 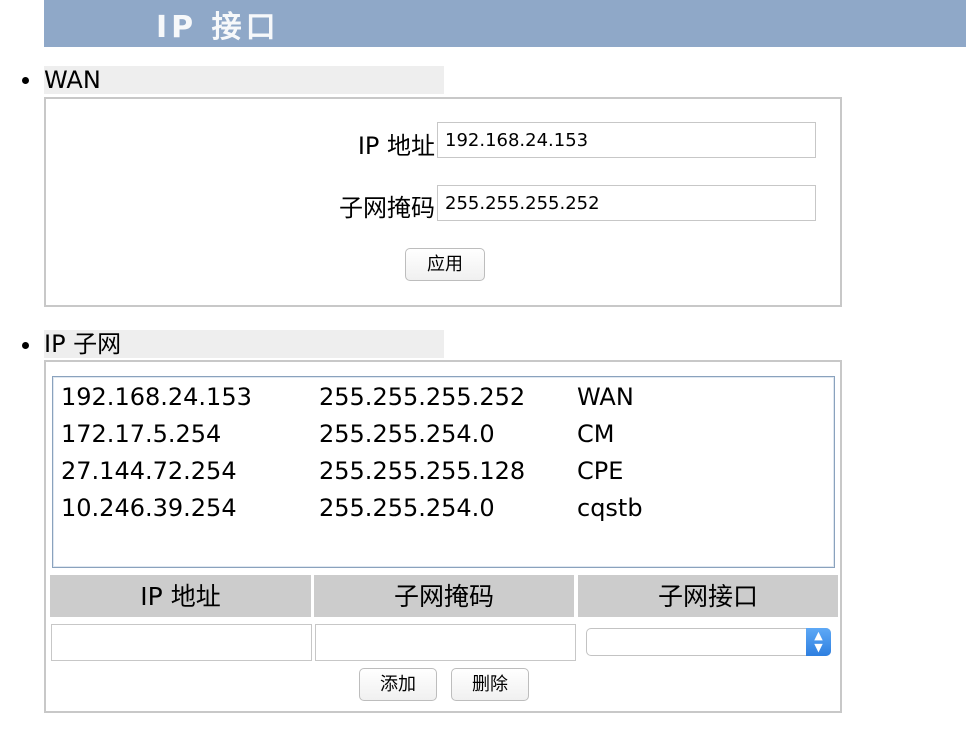 What do you see at coordinates (708, 642) in the screenshot?
I see `subnet-interface-select: ▲ ▼` at bounding box center [708, 642].